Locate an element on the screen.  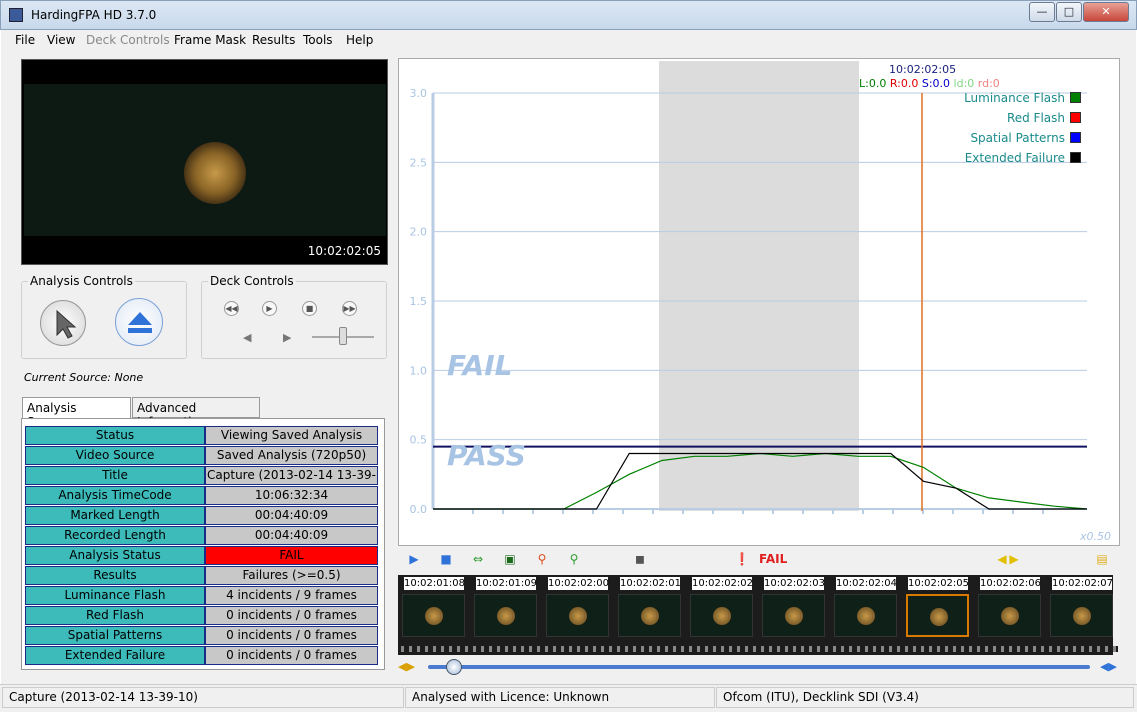
analyse-cursor-button is located at coordinates (63, 323).